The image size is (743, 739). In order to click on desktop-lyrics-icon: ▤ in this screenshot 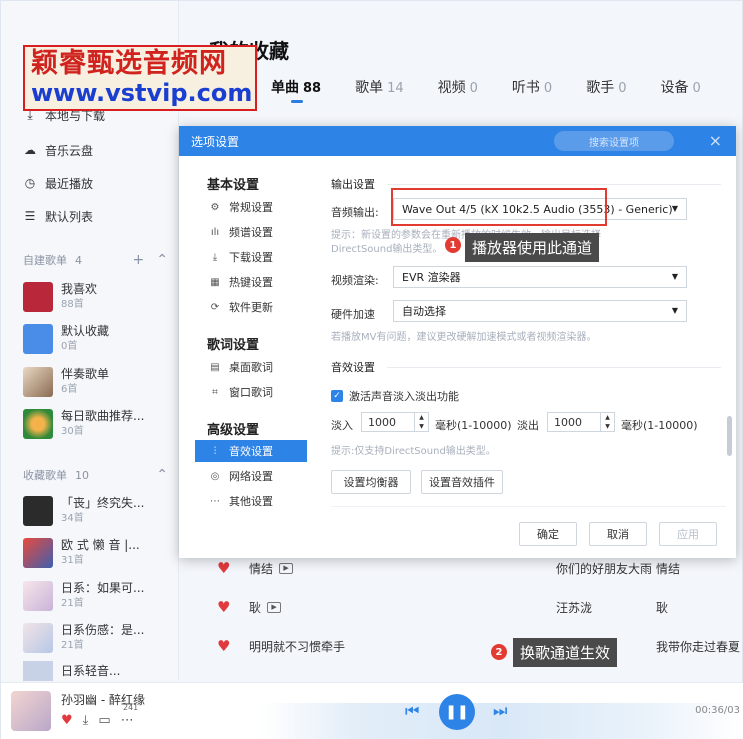, I will do `click(215, 367)`.